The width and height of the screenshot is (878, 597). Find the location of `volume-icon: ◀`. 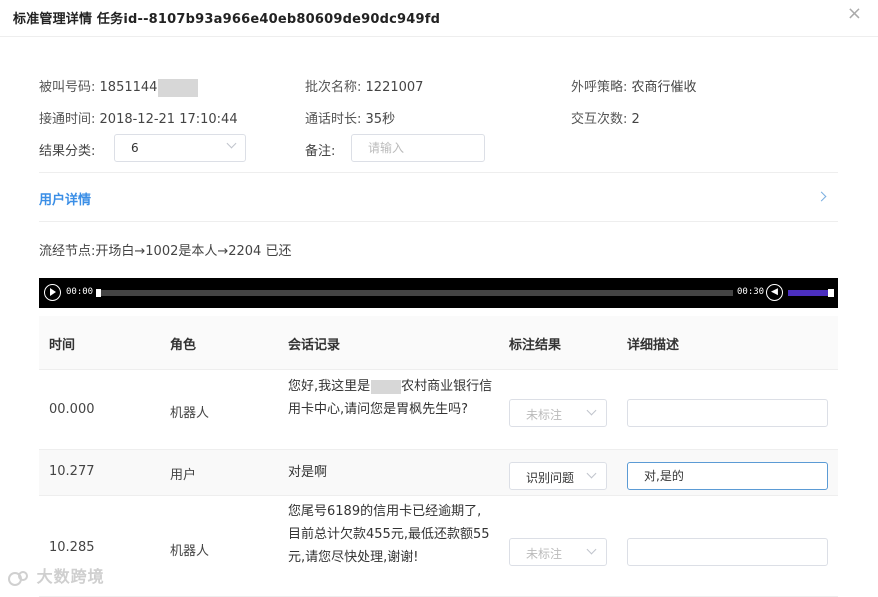

volume-icon: ◀ is located at coordinates (774, 292).